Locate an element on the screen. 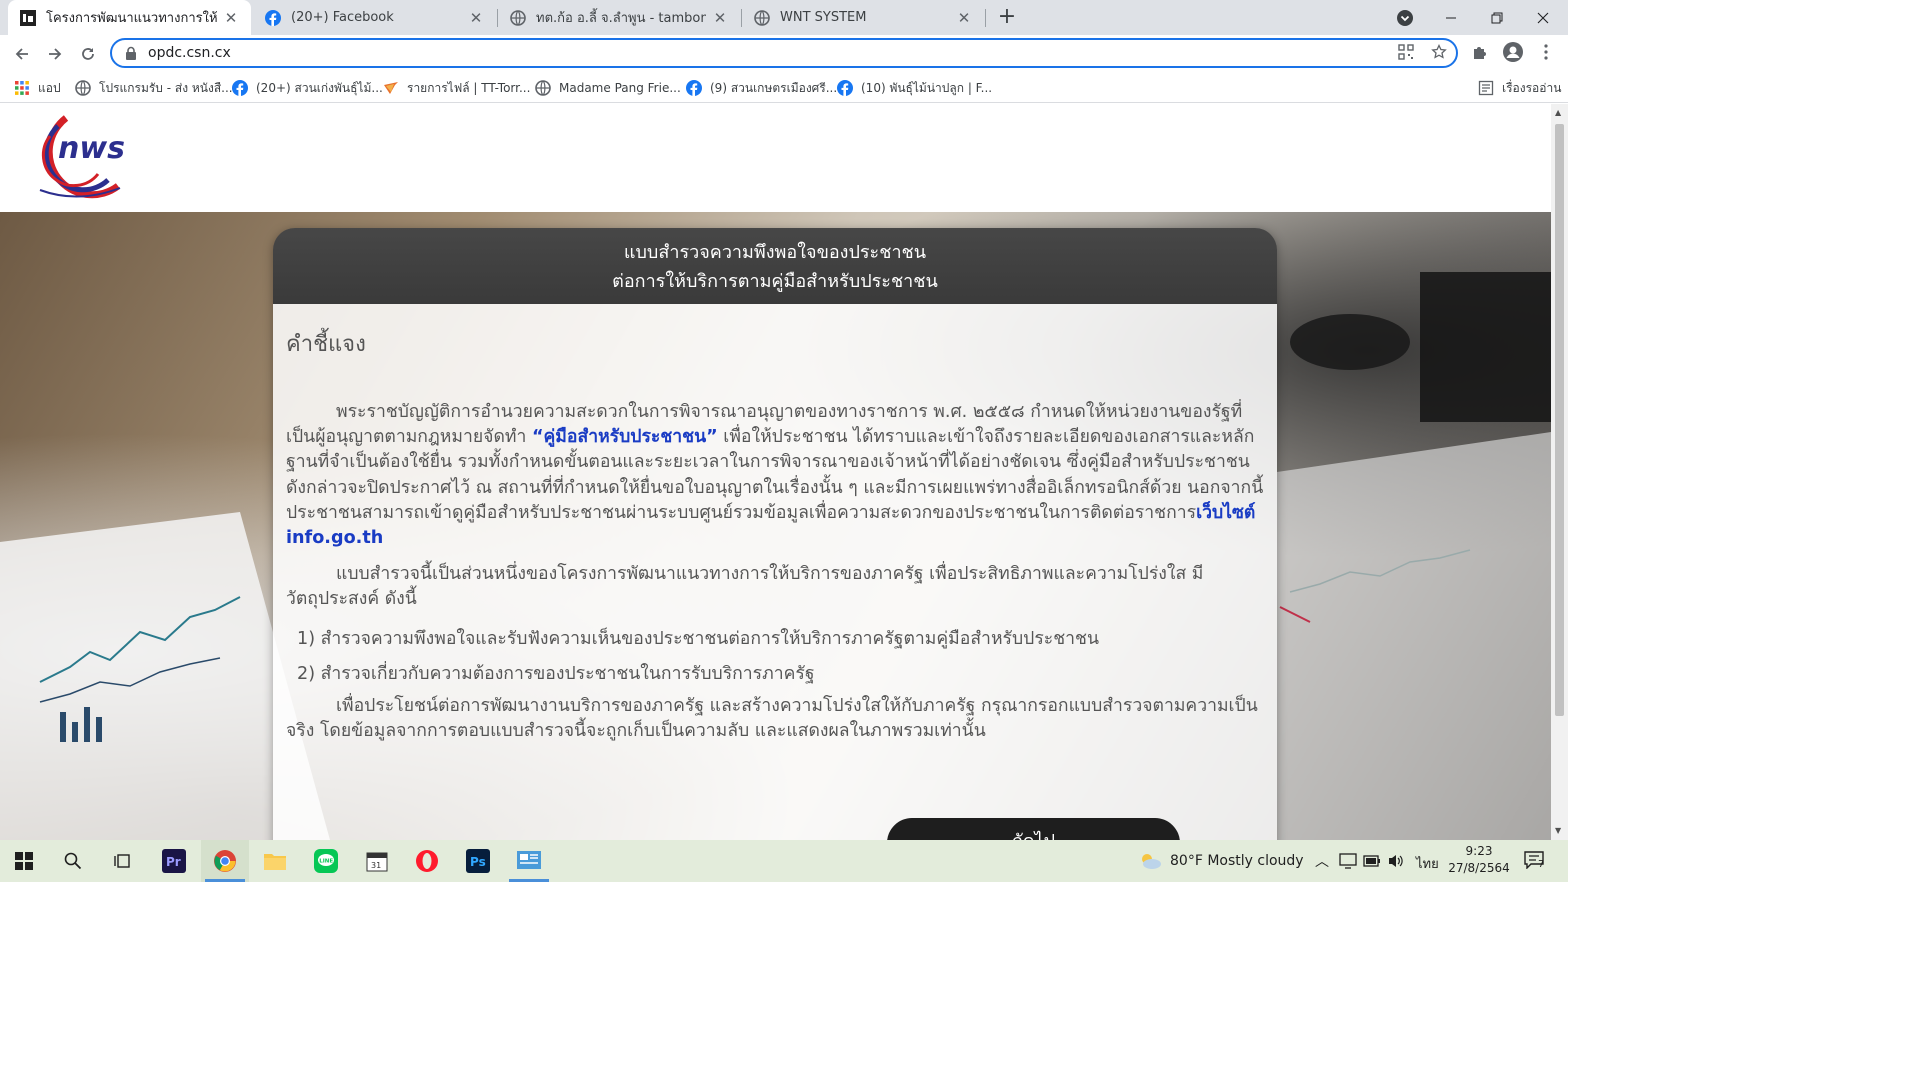 The height and width of the screenshot is (1080, 1920). apps-grid-icon is located at coordinates (22, 88).